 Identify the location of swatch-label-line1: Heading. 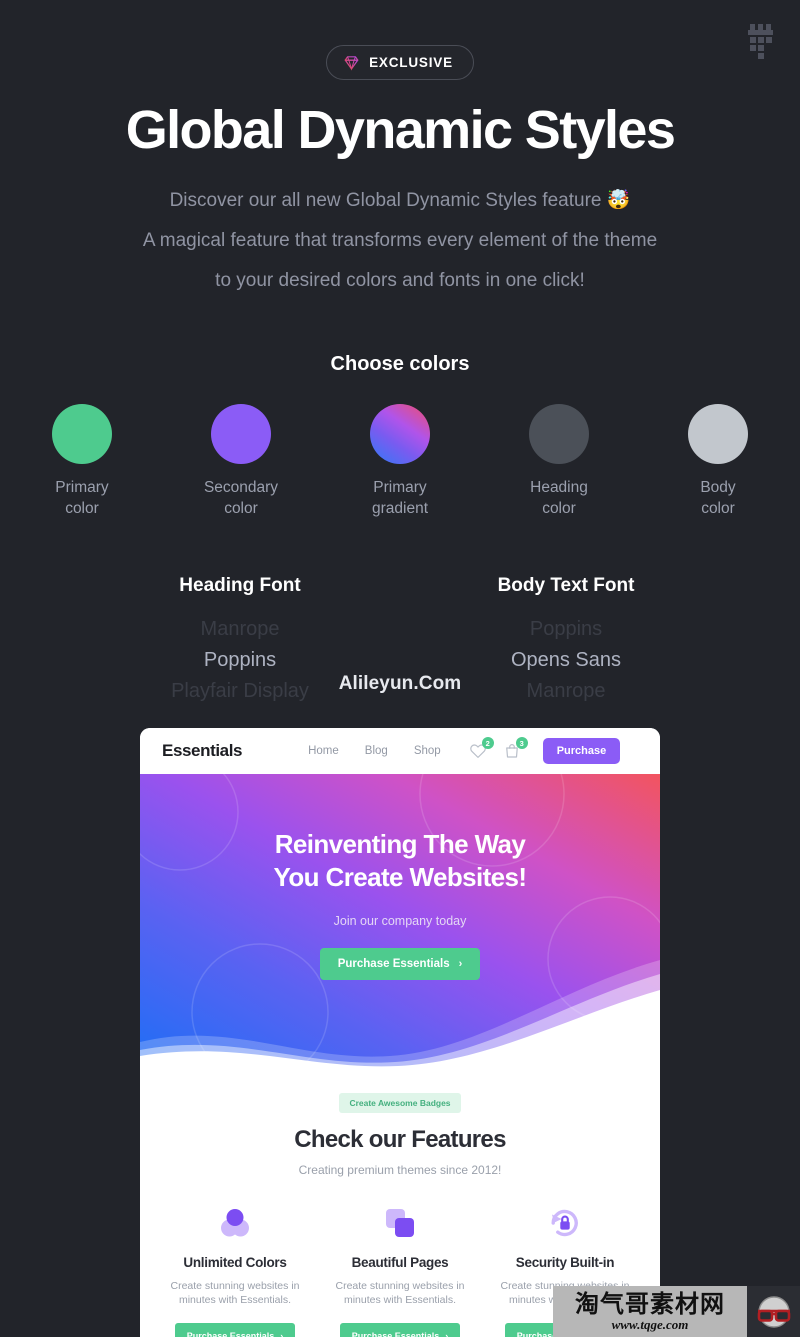
(559, 487).